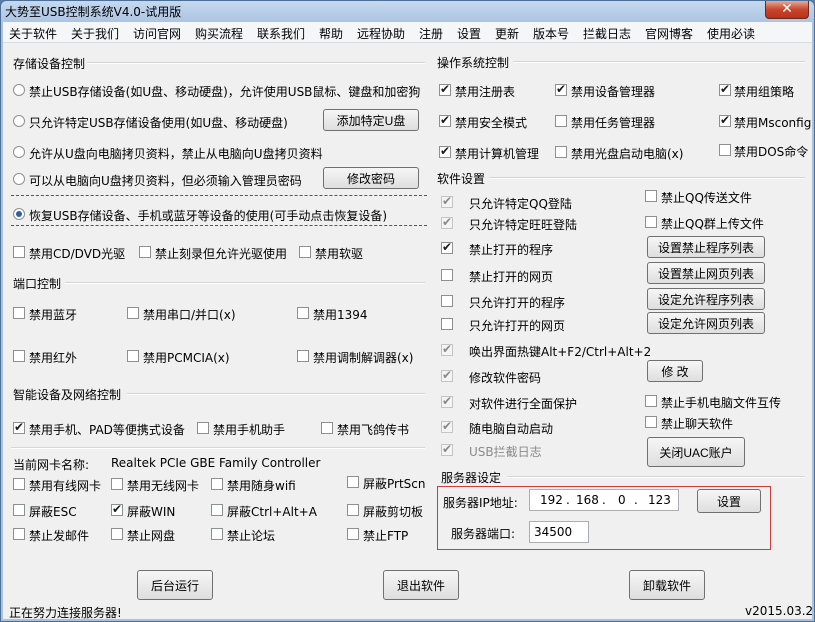 The width and height of the screenshot is (815, 622). What do you see at coordinates (133, 356) in the screenshot?
I see `pcmcia-checkbox` at bounding box center [133, 356].